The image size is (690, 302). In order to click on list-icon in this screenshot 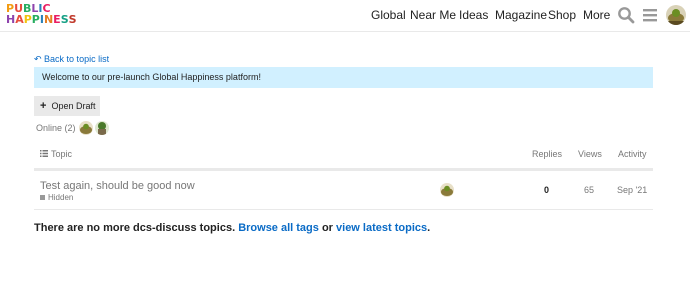, I will do `click(44, 153)`.